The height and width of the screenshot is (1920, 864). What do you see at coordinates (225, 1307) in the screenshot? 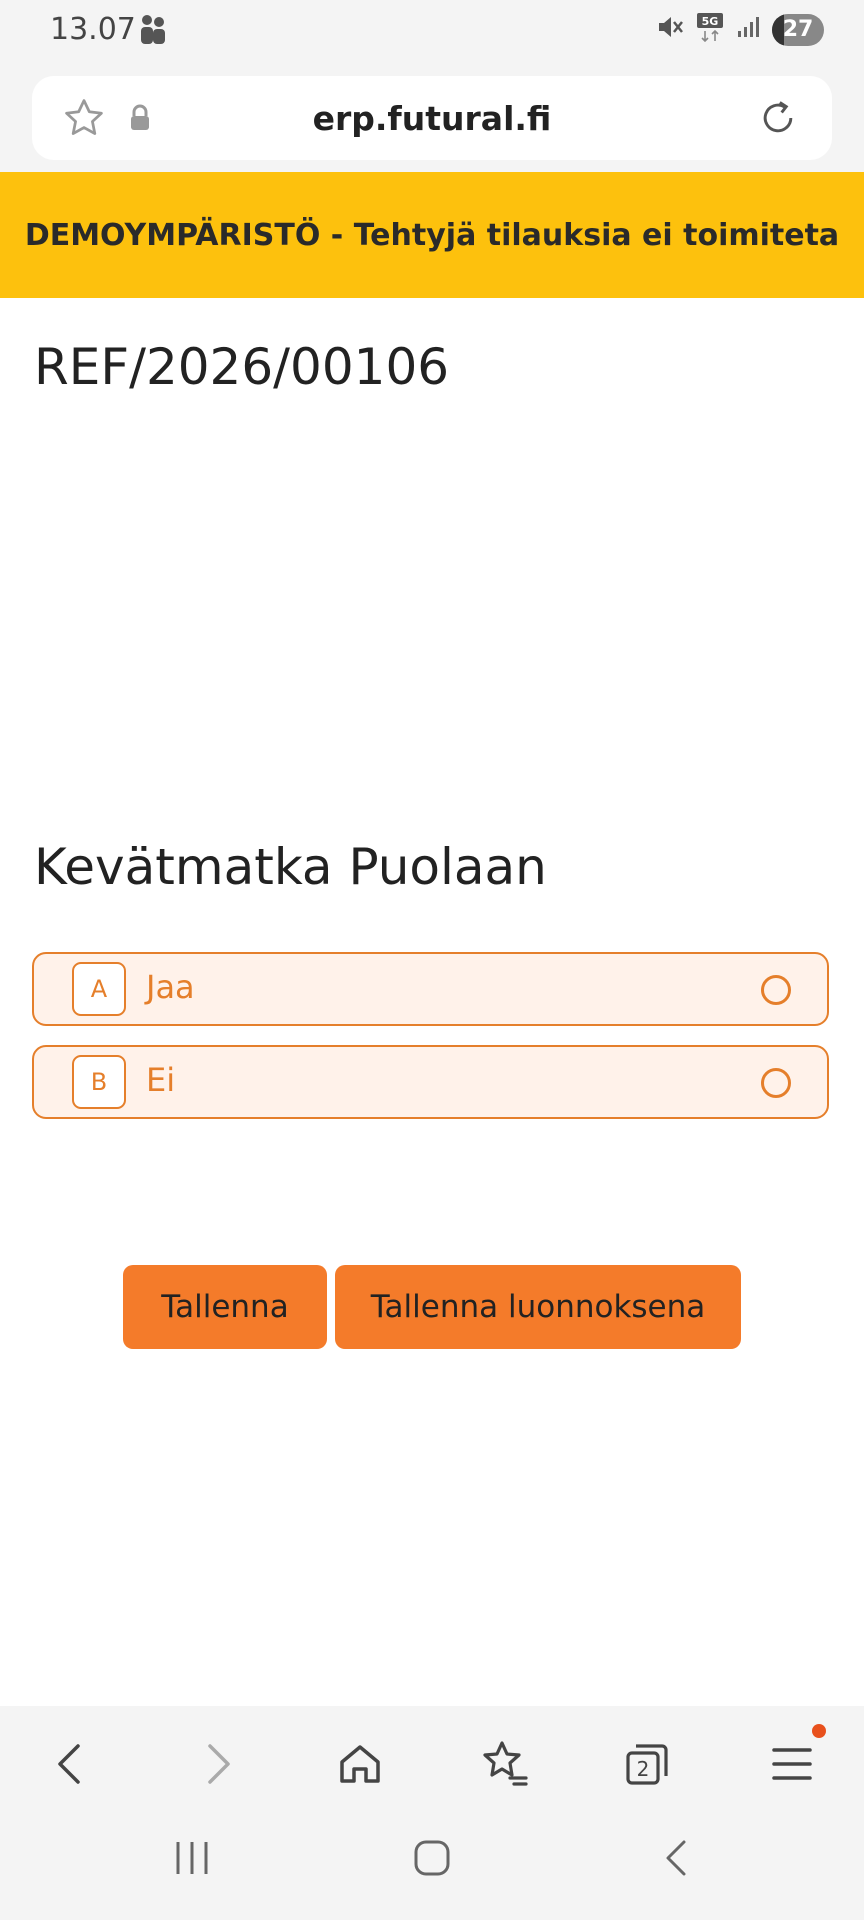
I see `save-button: Tallenna` at bounding box center [225, 1307].